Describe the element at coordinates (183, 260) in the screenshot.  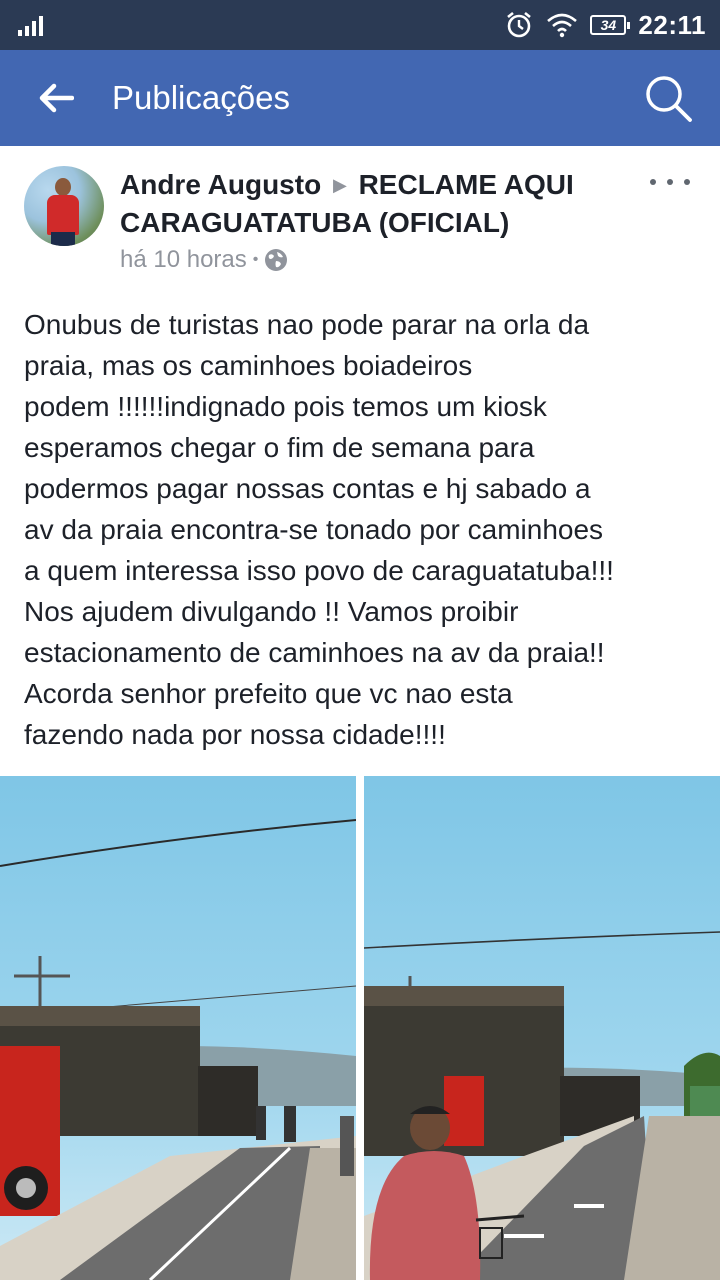
I see `post-time: há 10 horas` at that location.